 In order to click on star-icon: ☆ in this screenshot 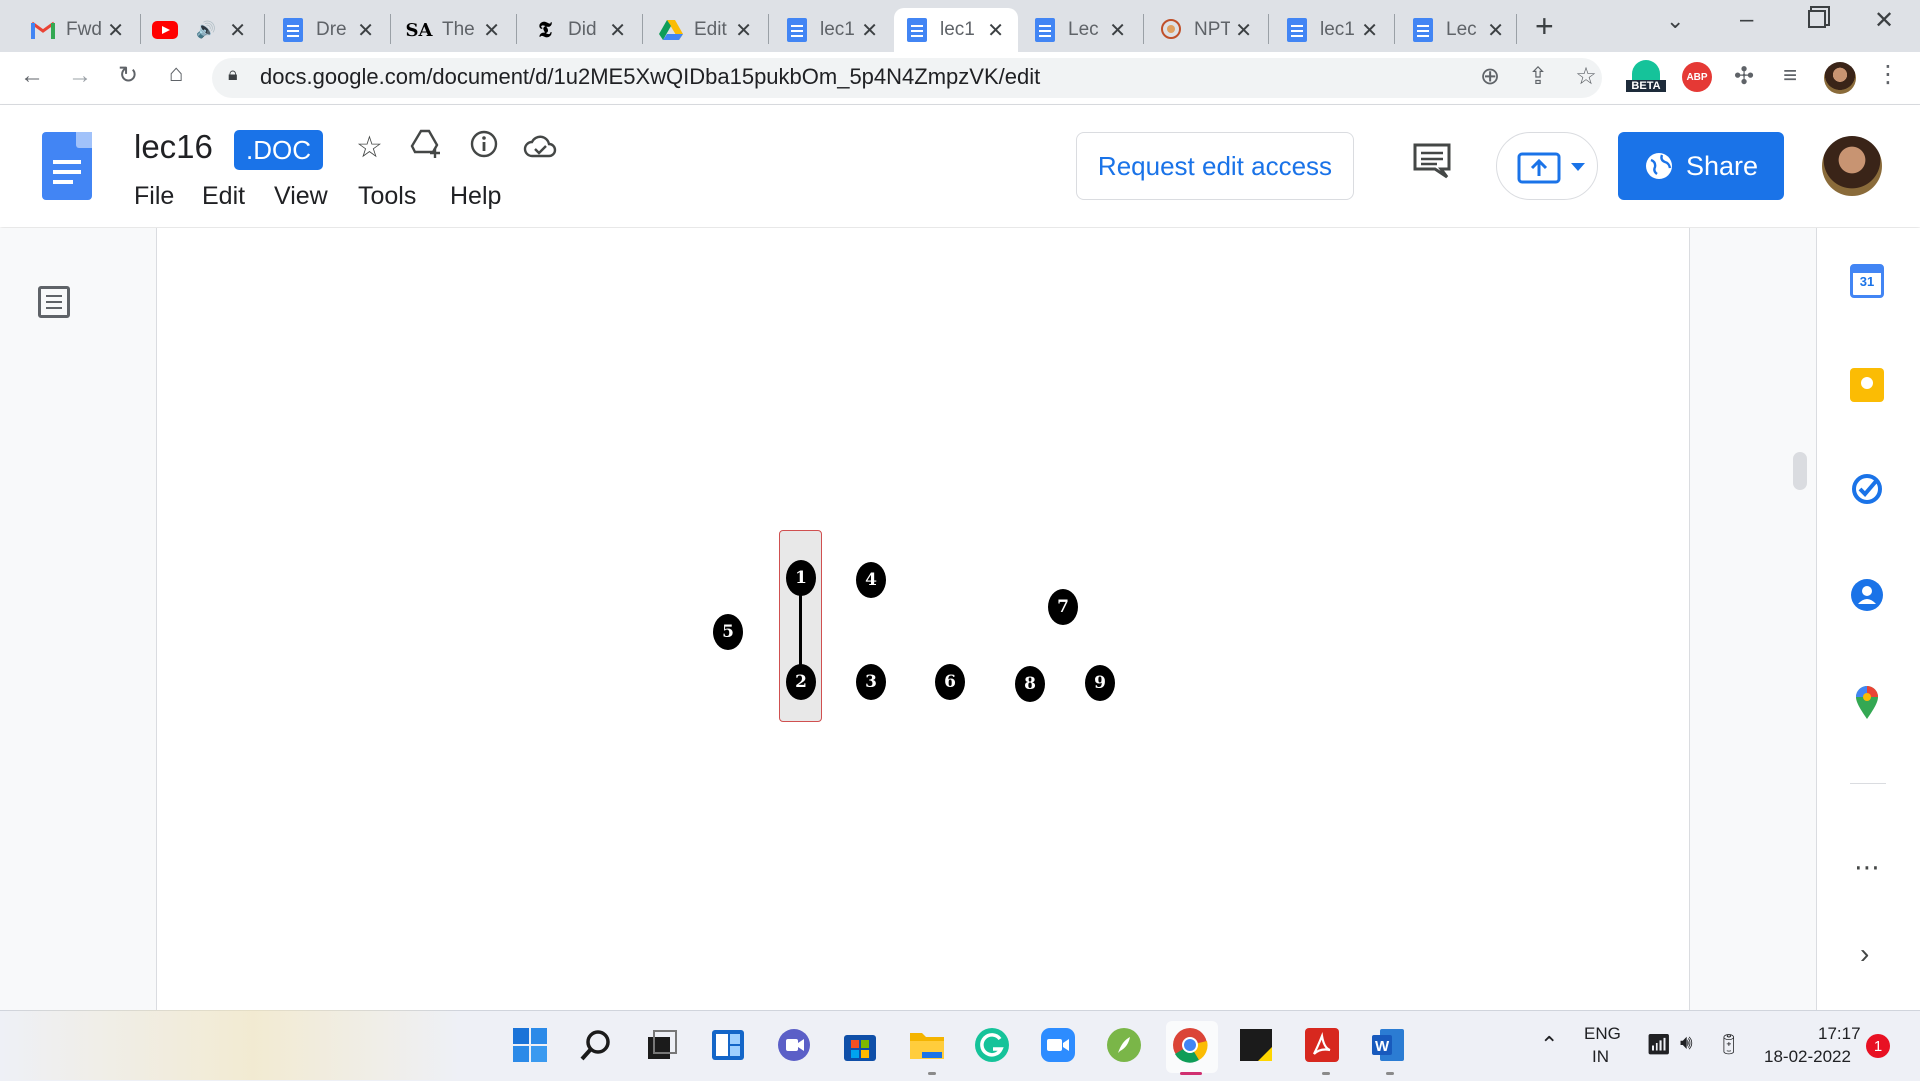, I will do `click(369, 147)`.